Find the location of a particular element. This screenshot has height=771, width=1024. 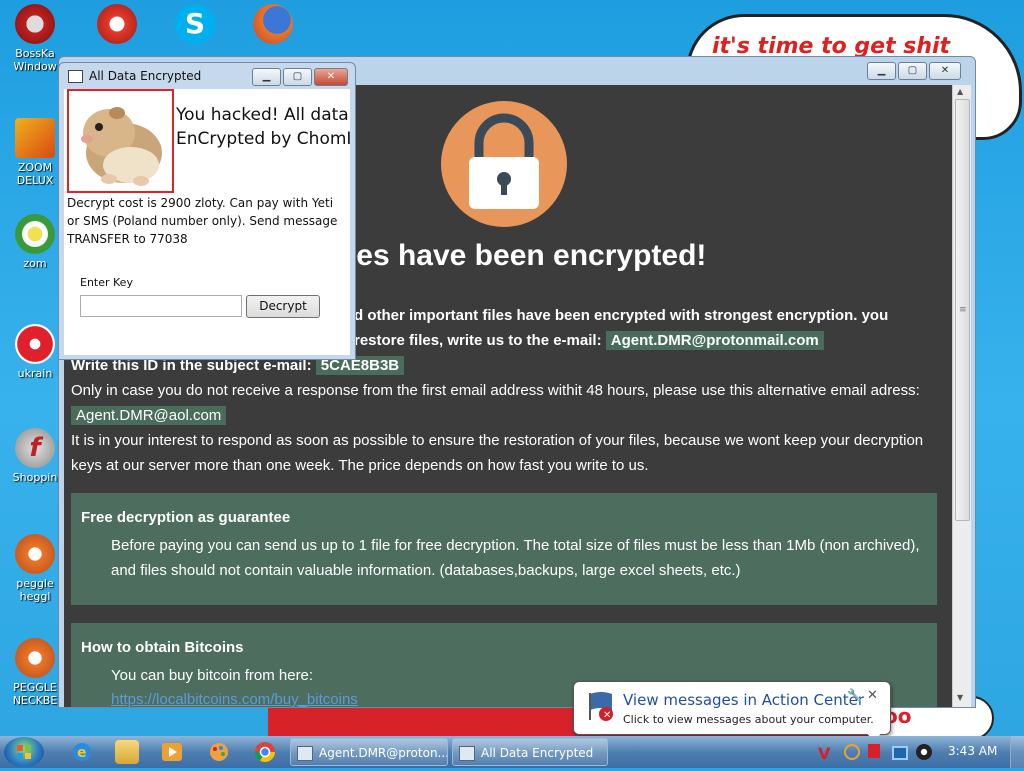

show-desktop-button is located at coordinates (1017, 752).